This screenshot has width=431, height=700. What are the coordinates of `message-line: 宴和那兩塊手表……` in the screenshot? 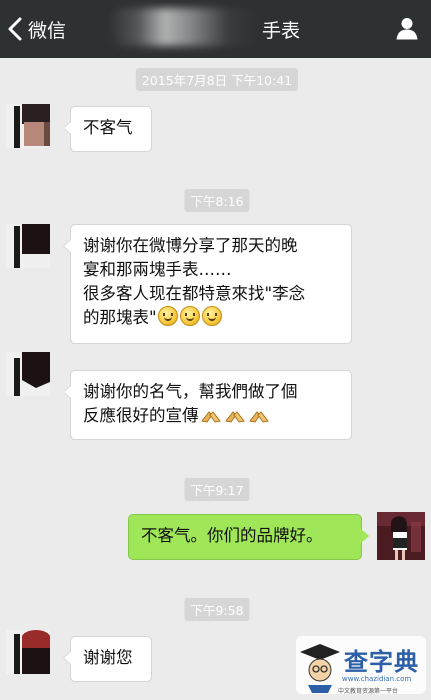 It's located at (157, 269).